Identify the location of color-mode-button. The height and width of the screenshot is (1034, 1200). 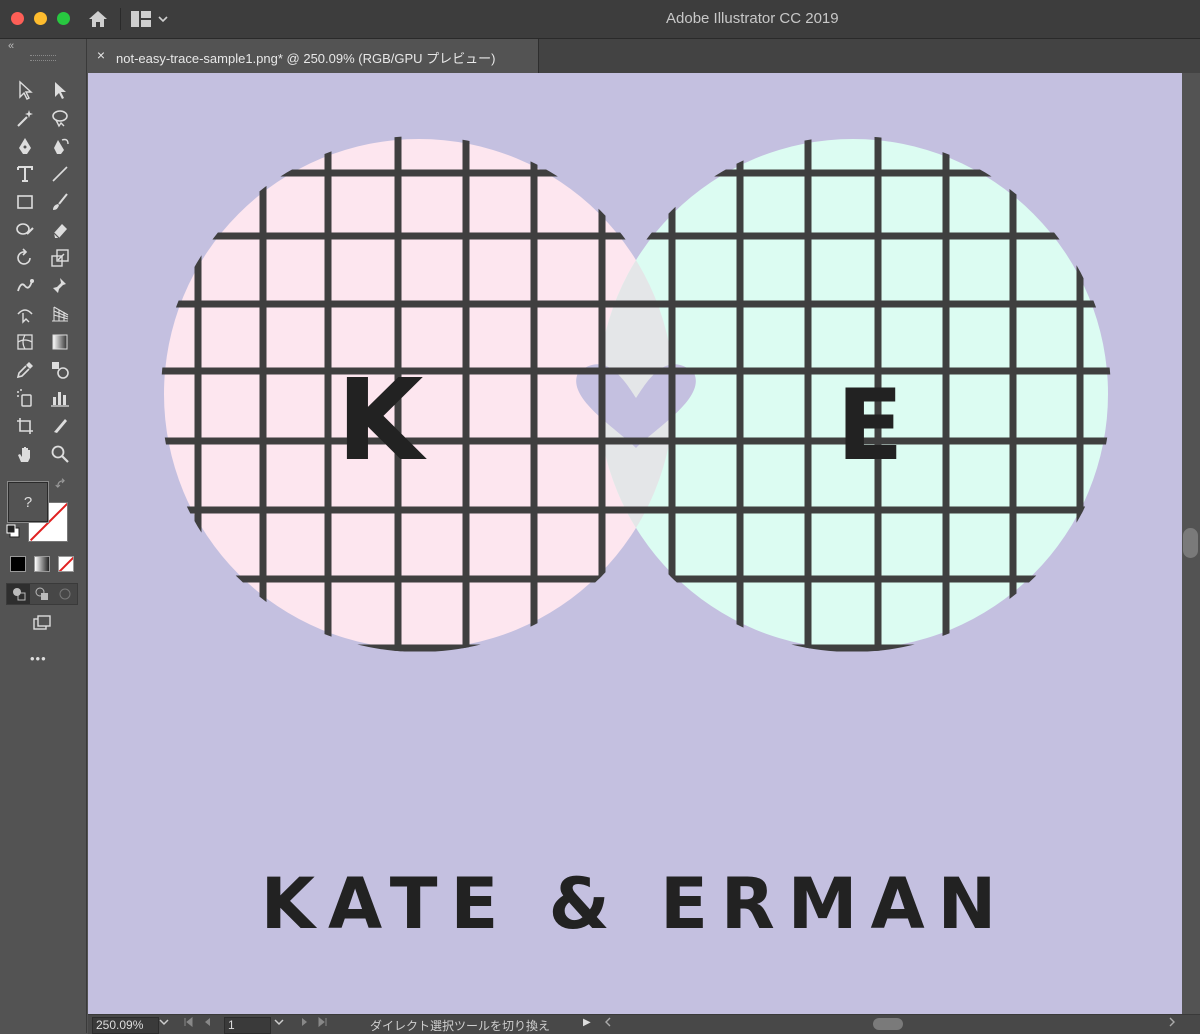
(18, 564).